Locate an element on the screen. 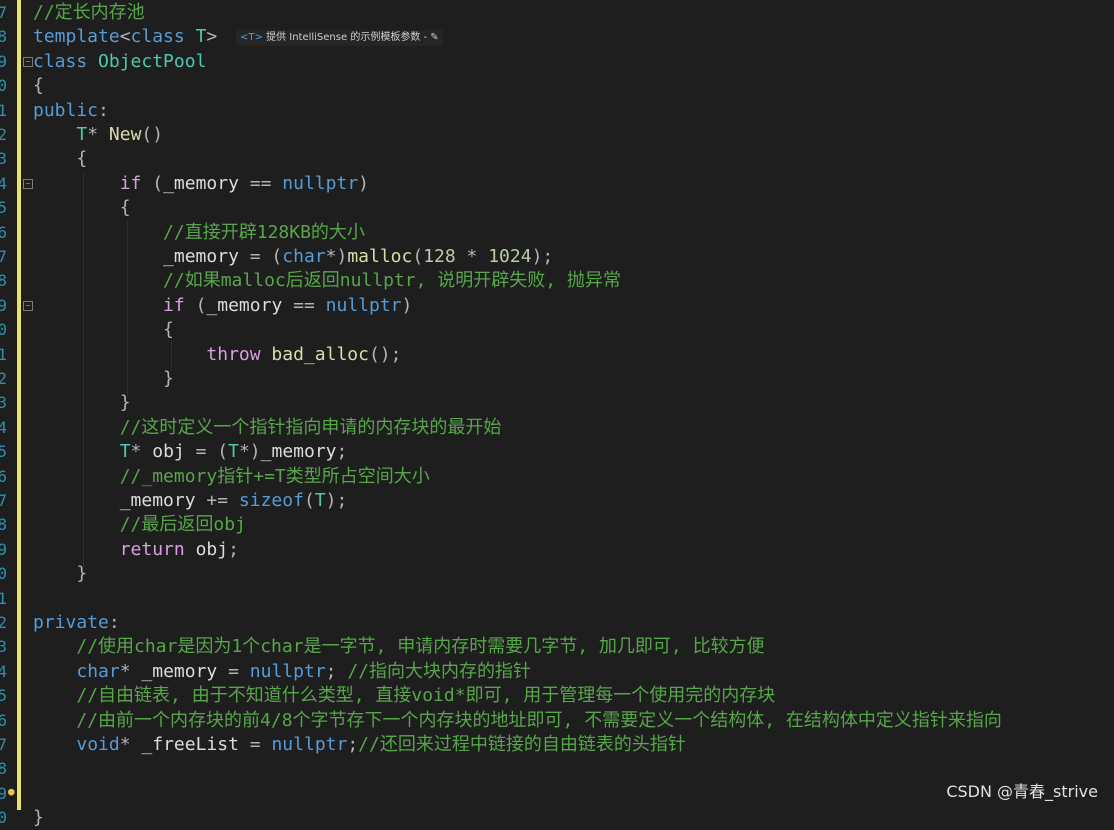 Image resolution: width=1114 pixels, height=830 pixels. line-number: 6 is located at coordinates (3, 232).